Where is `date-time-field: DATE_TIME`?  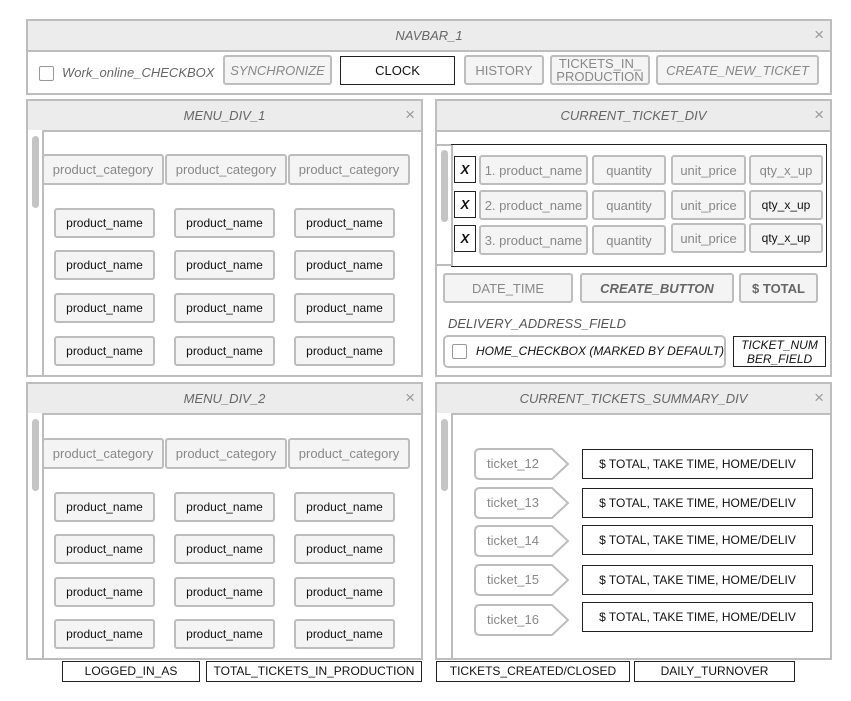 date-time-field: DATE_TIME is located at coordinates (508, 288).